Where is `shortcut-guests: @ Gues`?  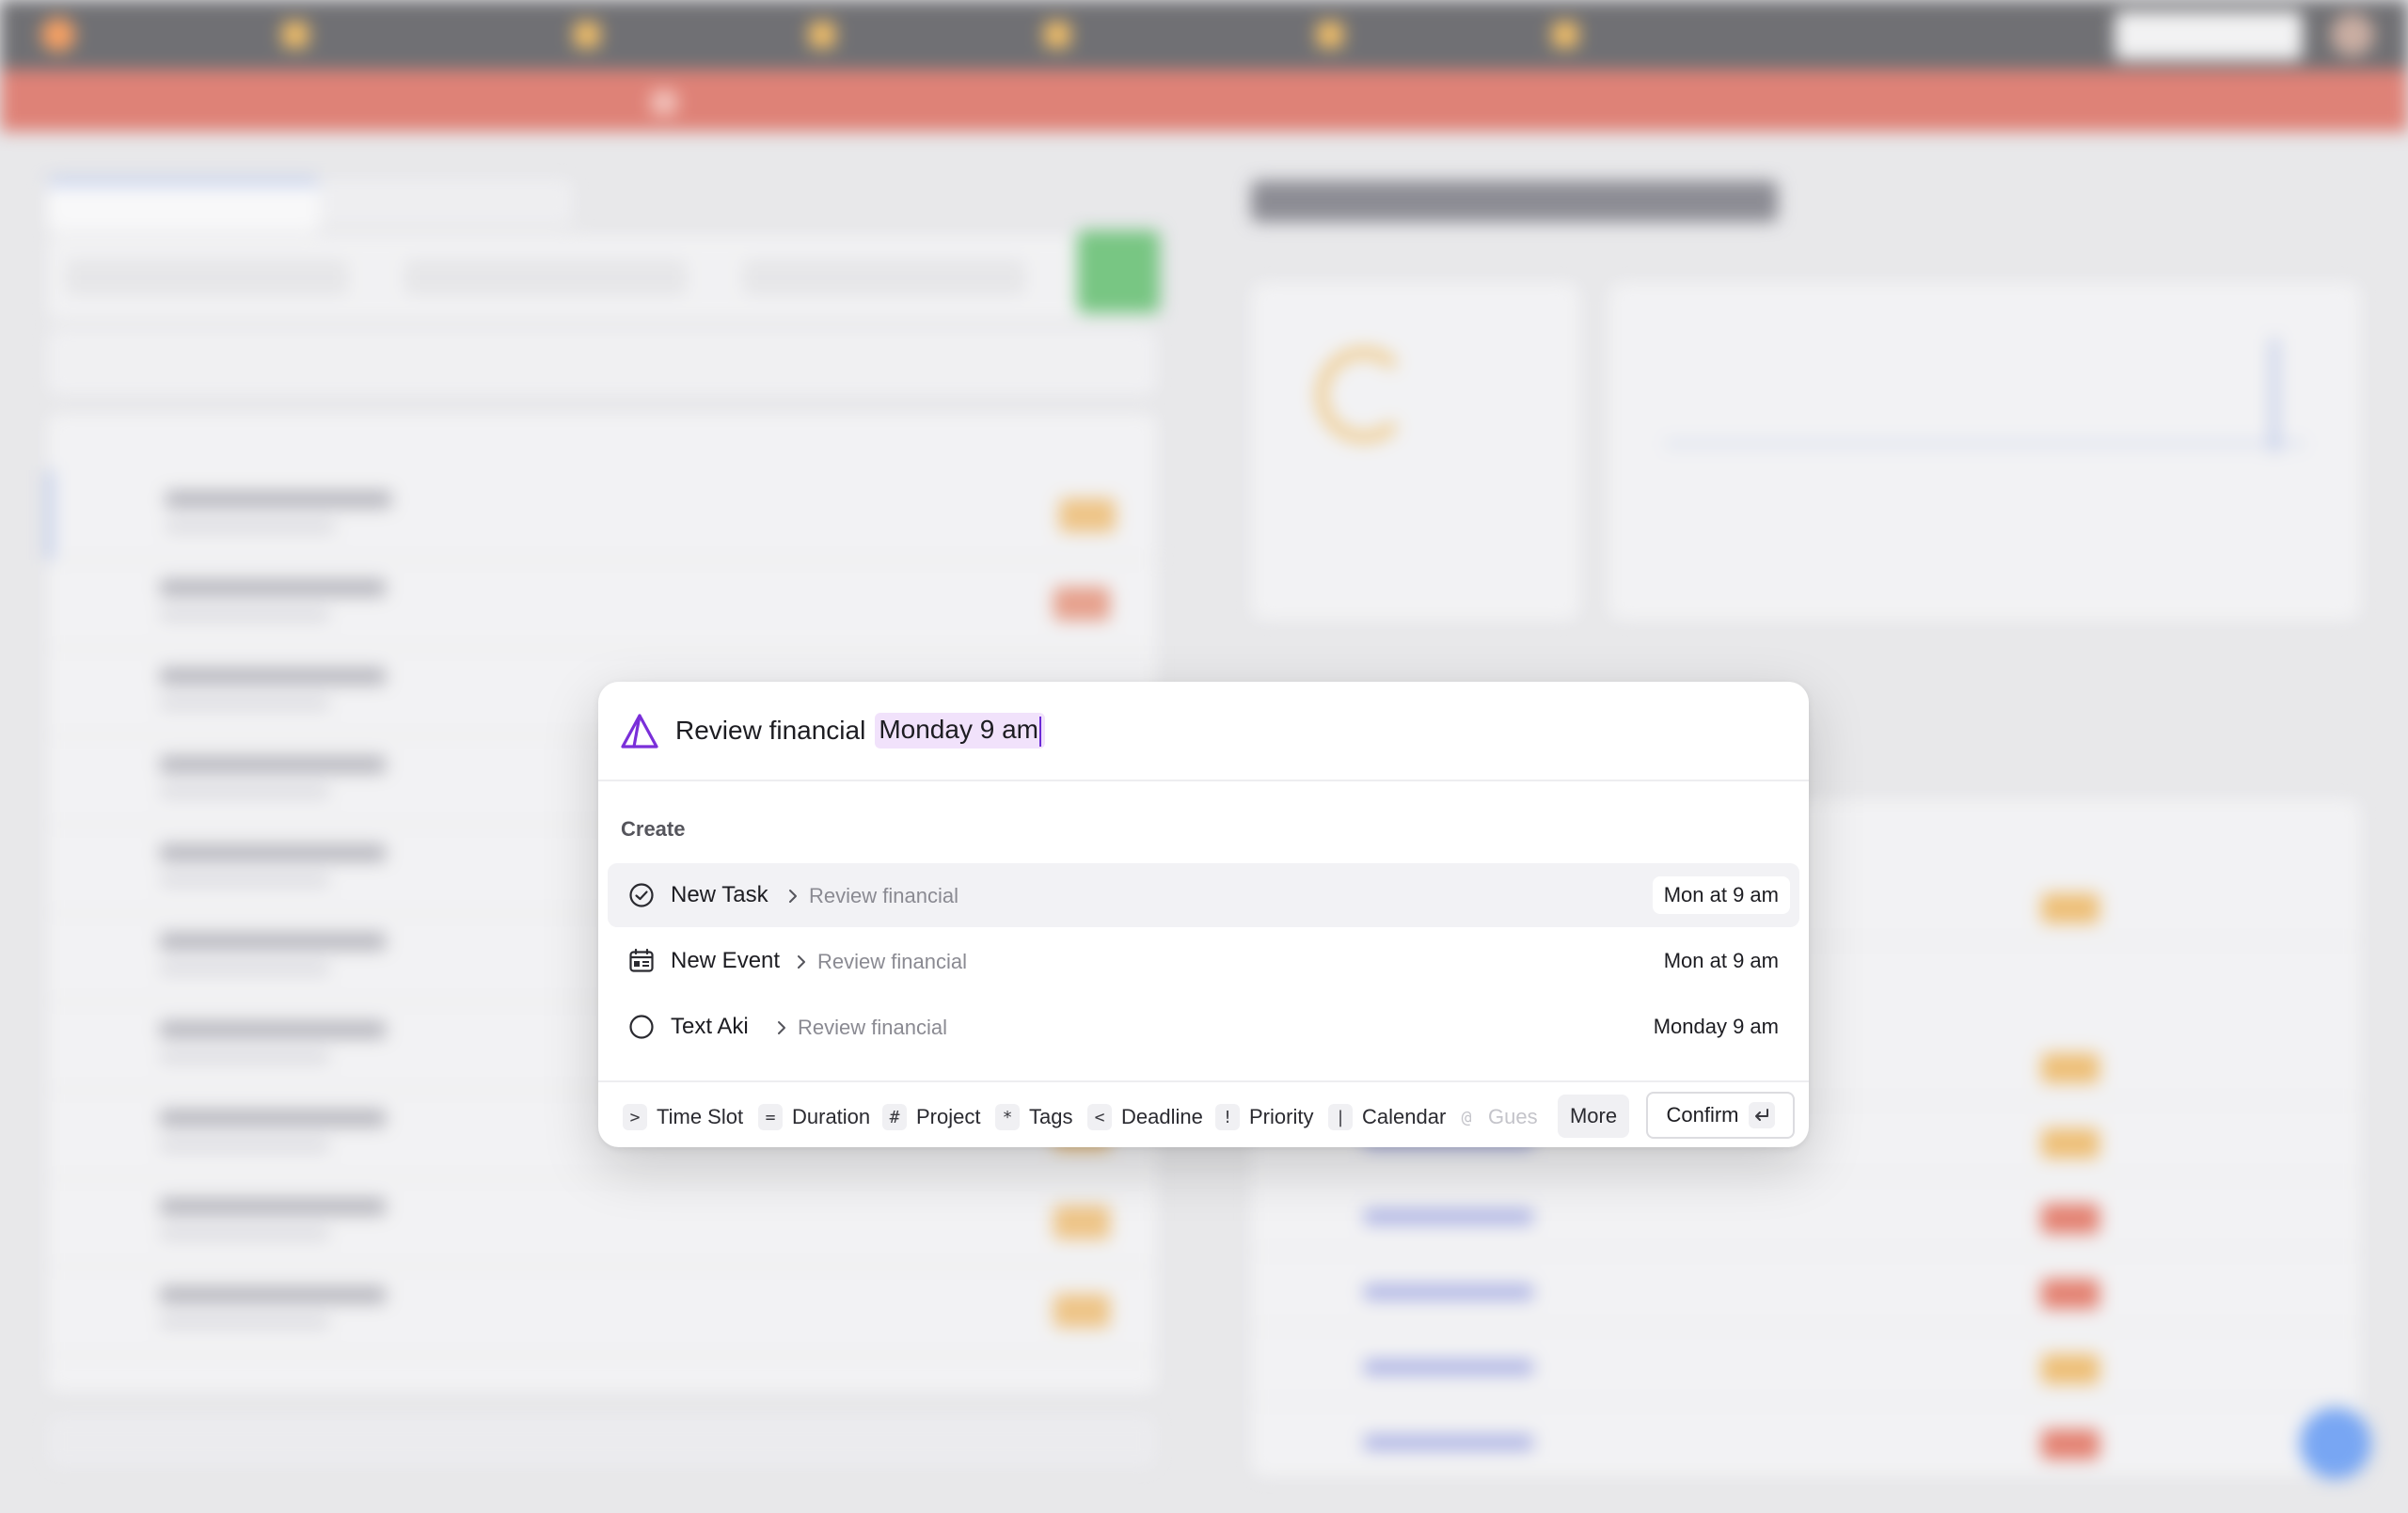
shortcut-guests: @ Gues is located at coordinates (1501, 1117).